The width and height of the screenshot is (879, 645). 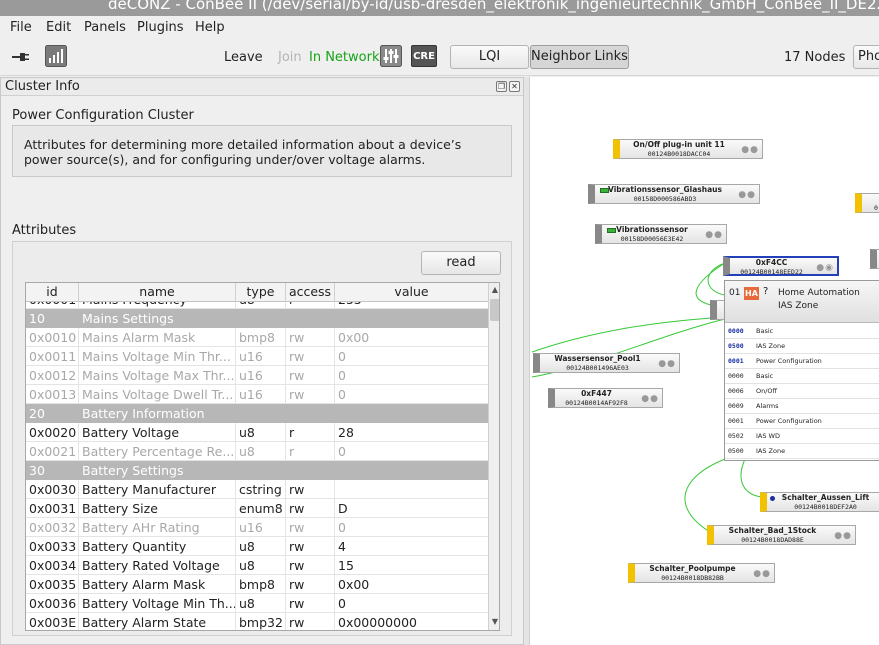 I want to click on lqi-button: LQI, so click(x=489, y=57).